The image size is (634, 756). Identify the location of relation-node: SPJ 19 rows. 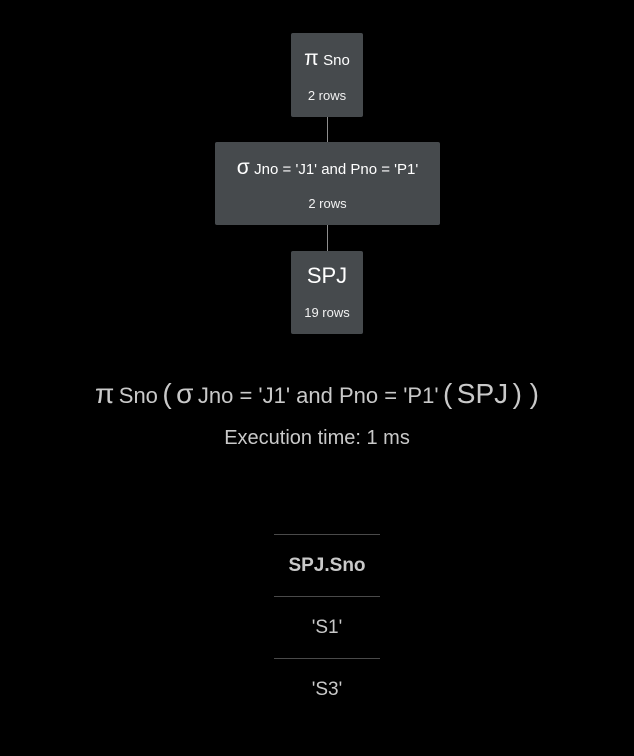
(327, 292).